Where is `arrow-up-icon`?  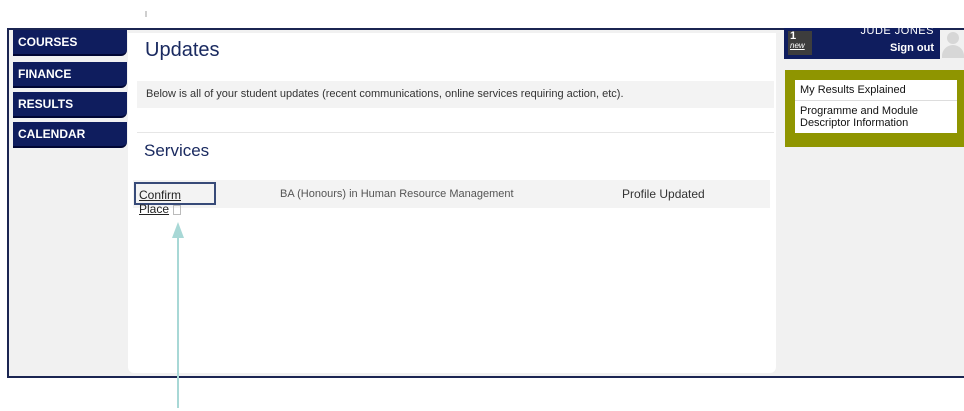
arrow-up-icon is located at coordinates (178, 315).